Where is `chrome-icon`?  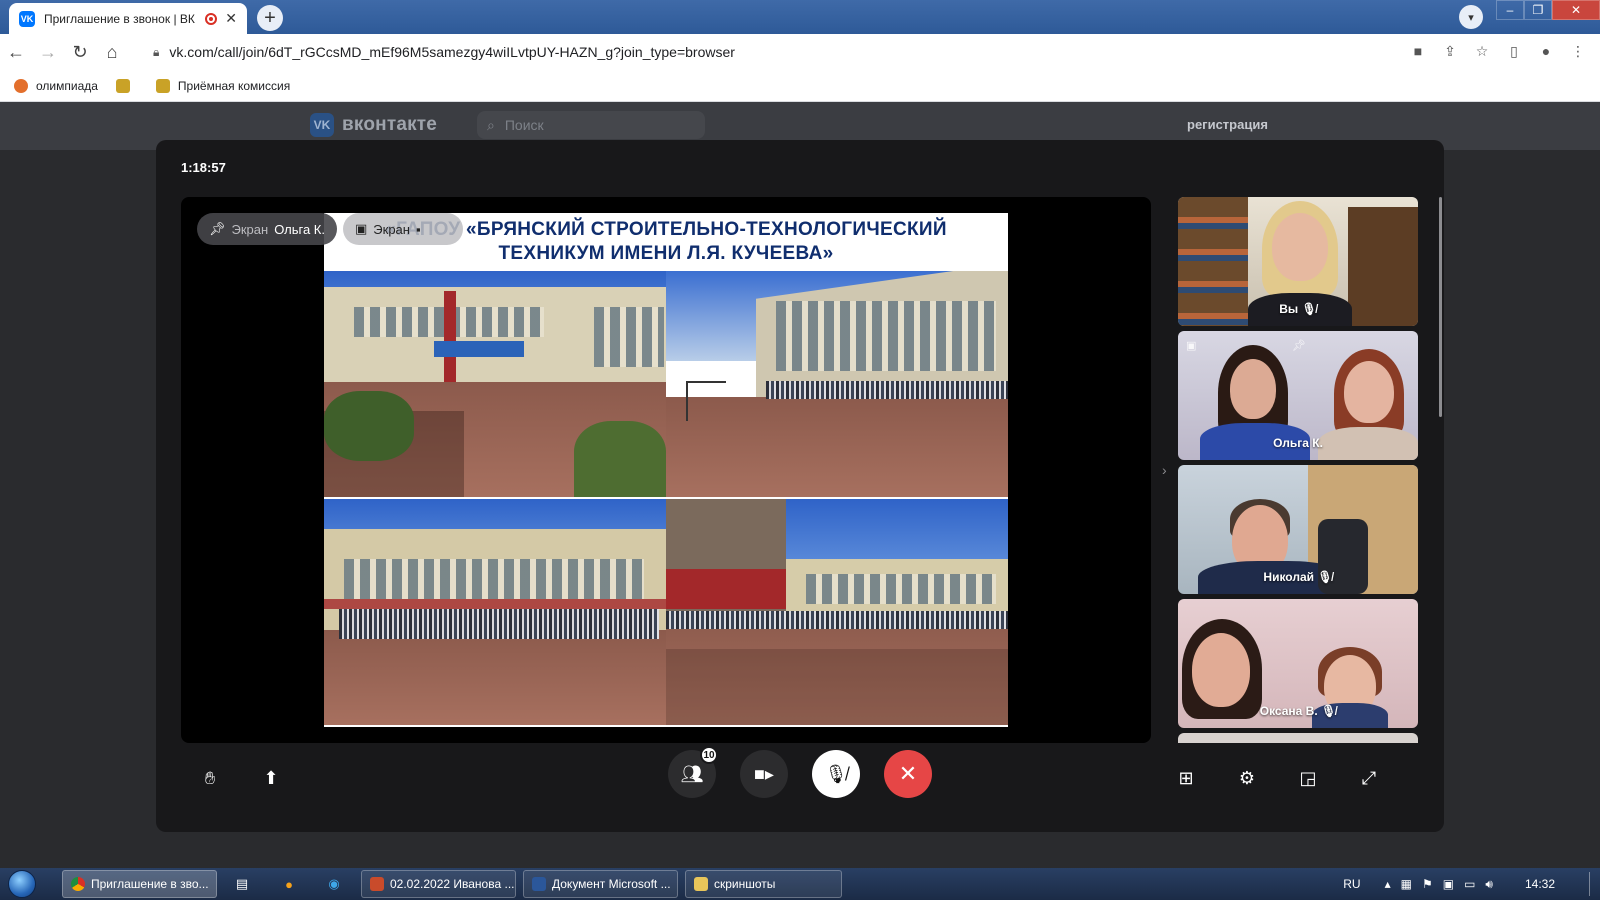
chrome-icon is located at coordinates (78, 884).